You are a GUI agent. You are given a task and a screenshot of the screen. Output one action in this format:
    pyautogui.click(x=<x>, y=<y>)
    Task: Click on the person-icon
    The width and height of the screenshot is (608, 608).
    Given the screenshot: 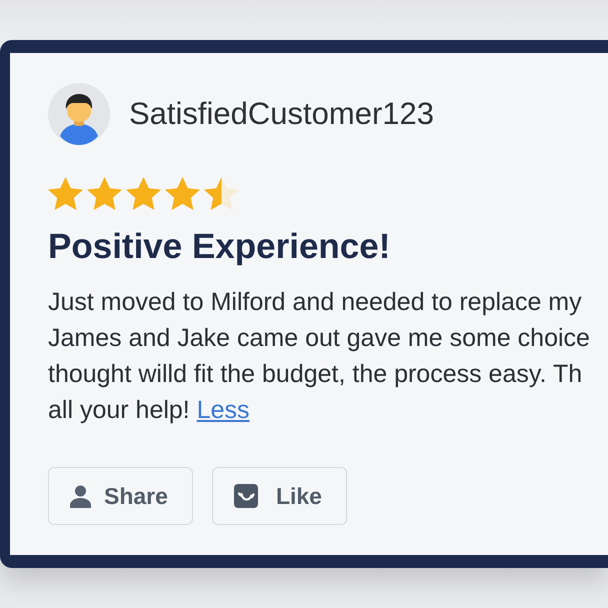 What is the action you would take?
    pyautogui.click(x=80, y=496)
    